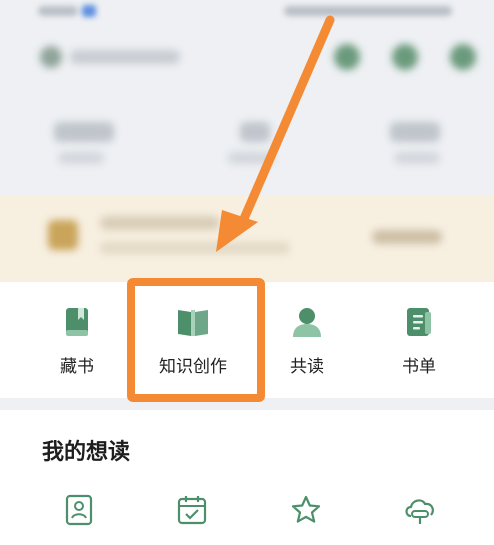  I want to click on cloud-icon, so click(420, 510).